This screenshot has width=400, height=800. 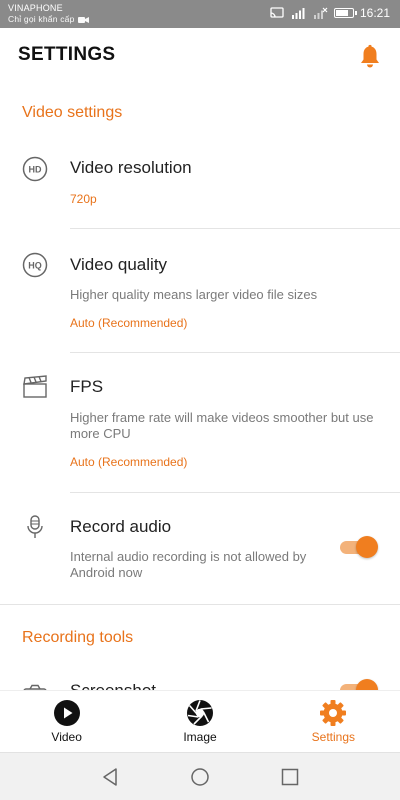 I want to click on app-header: SETTINGS, so click(x=200, y=56).